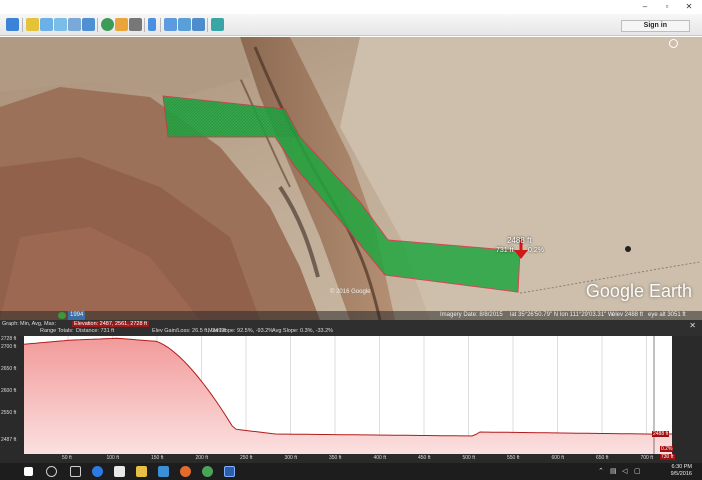 The width and height of the screenshot is (702, 480). I want to click on x-tick: 650 ft, so click(602, 458).